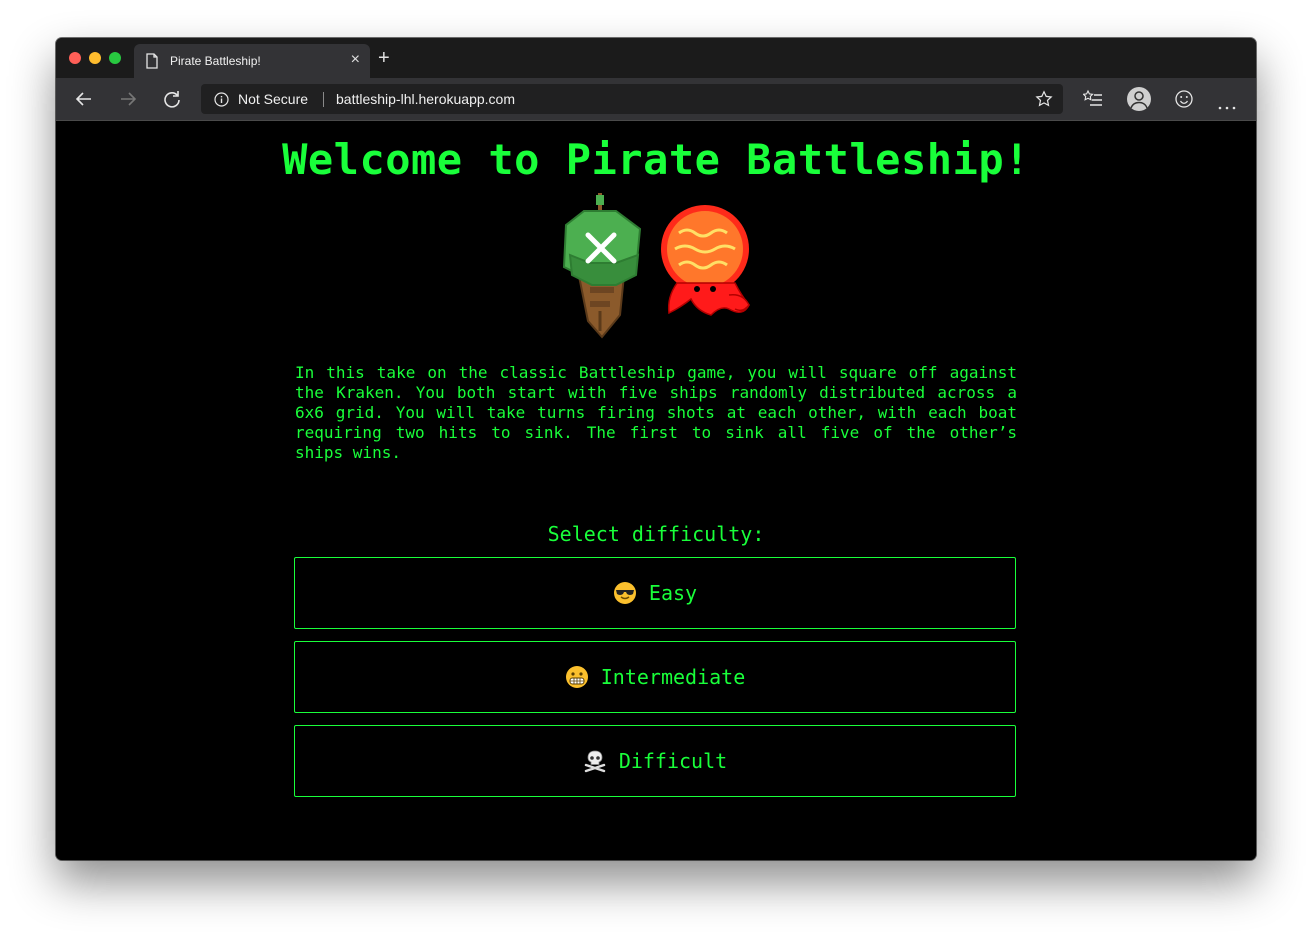 The height and width of the screenshot is (935, 1312). Describe the element at coordinates (656, 159) in the screenshot. I see `page-title: Welcome to Pirate Battleship!` at that location.